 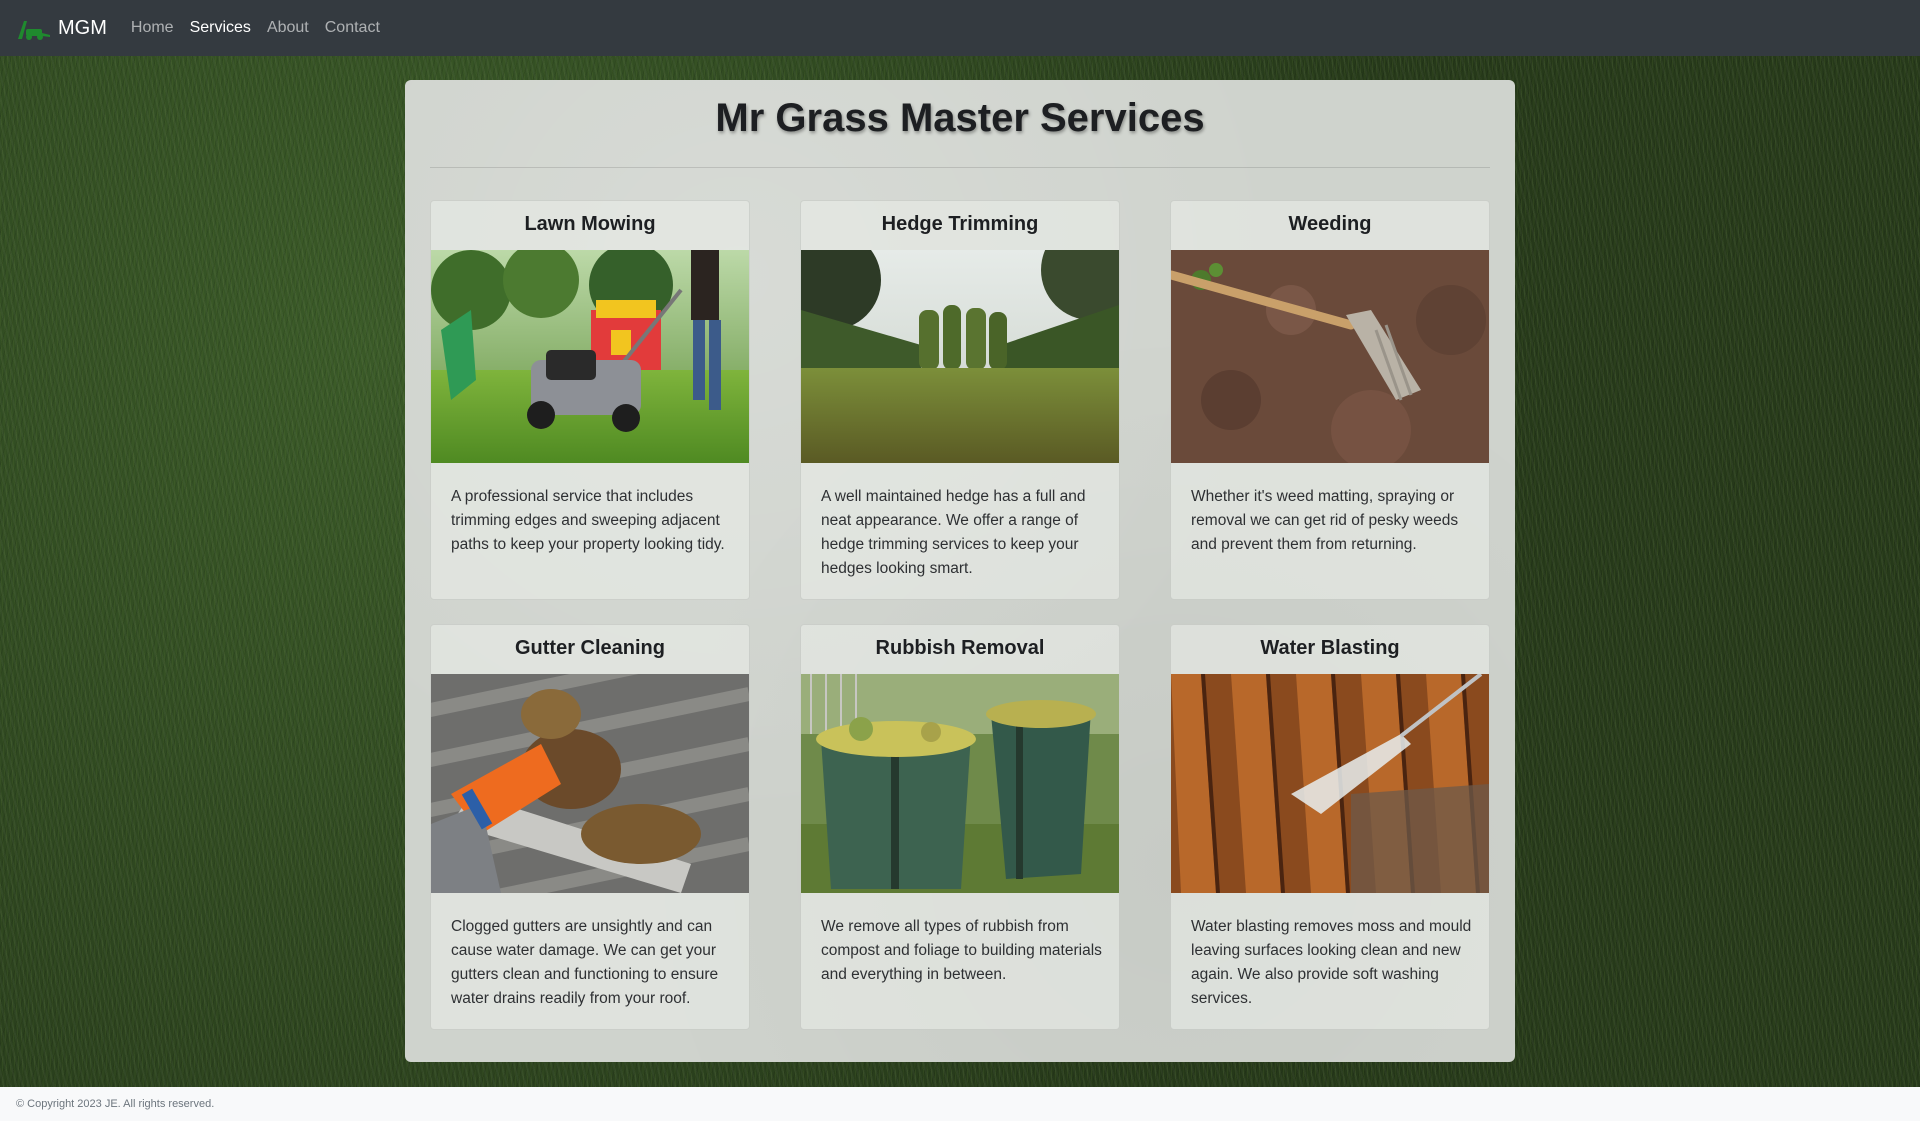 I want to click on nav-link-services: Services, so click(x=220, y=28).